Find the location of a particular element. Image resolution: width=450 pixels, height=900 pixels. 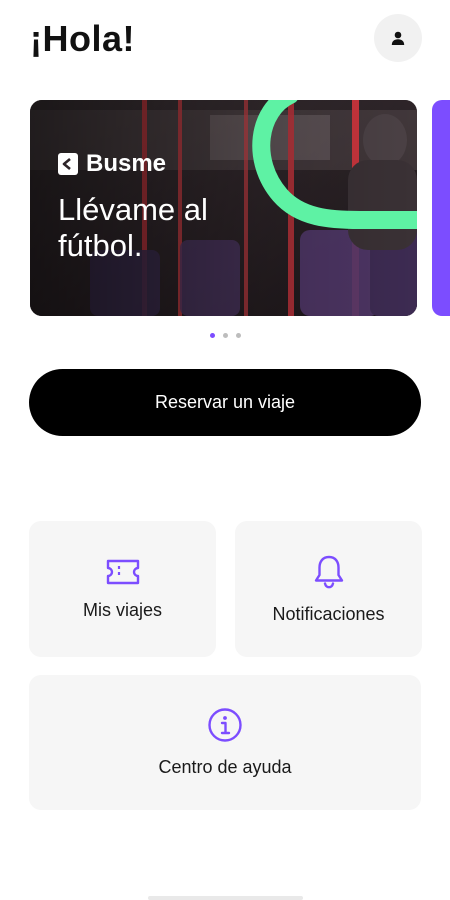

brand-logo: Busme is located at coordinates (112, 164).